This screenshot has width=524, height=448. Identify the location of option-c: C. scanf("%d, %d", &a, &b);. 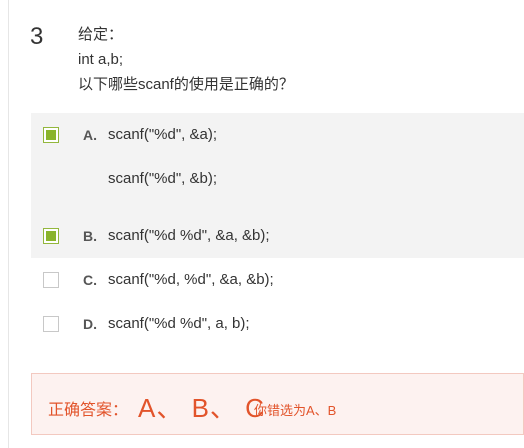
(277, 280).